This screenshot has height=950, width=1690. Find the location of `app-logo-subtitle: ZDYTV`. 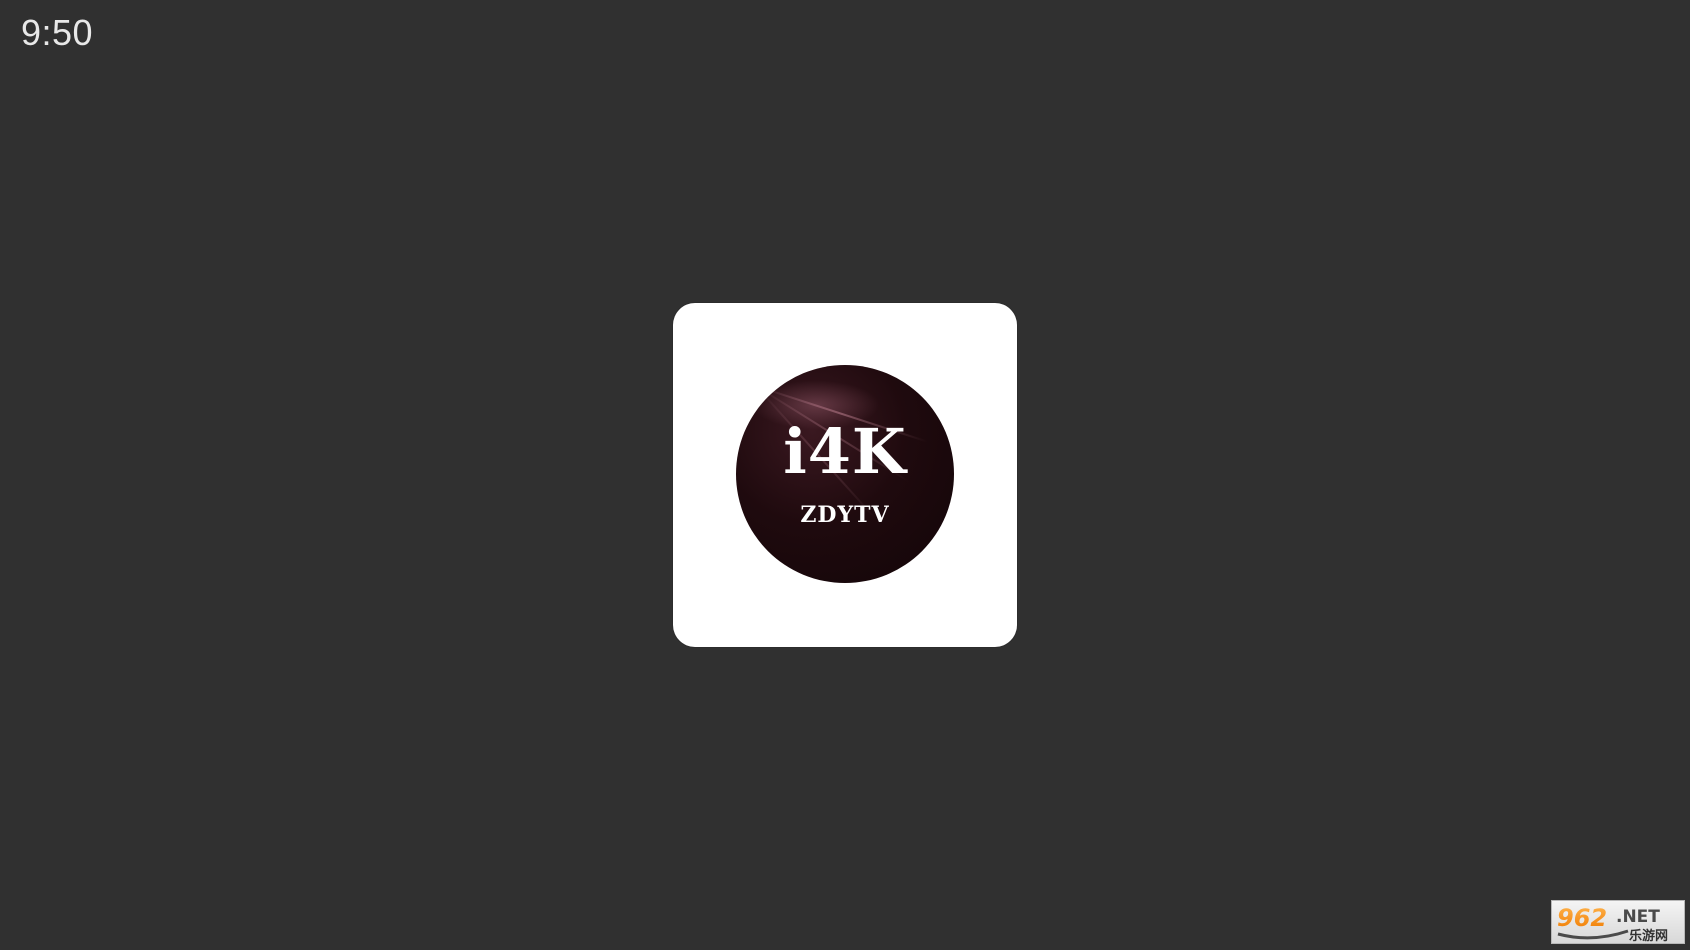

app-logo-subtitle: ZDYTV is located at coordinates (845, 515).